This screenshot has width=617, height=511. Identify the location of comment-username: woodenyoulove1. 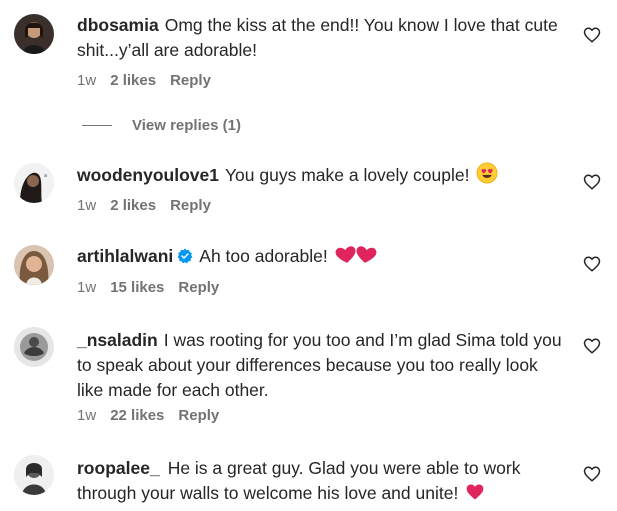
(148, 175).